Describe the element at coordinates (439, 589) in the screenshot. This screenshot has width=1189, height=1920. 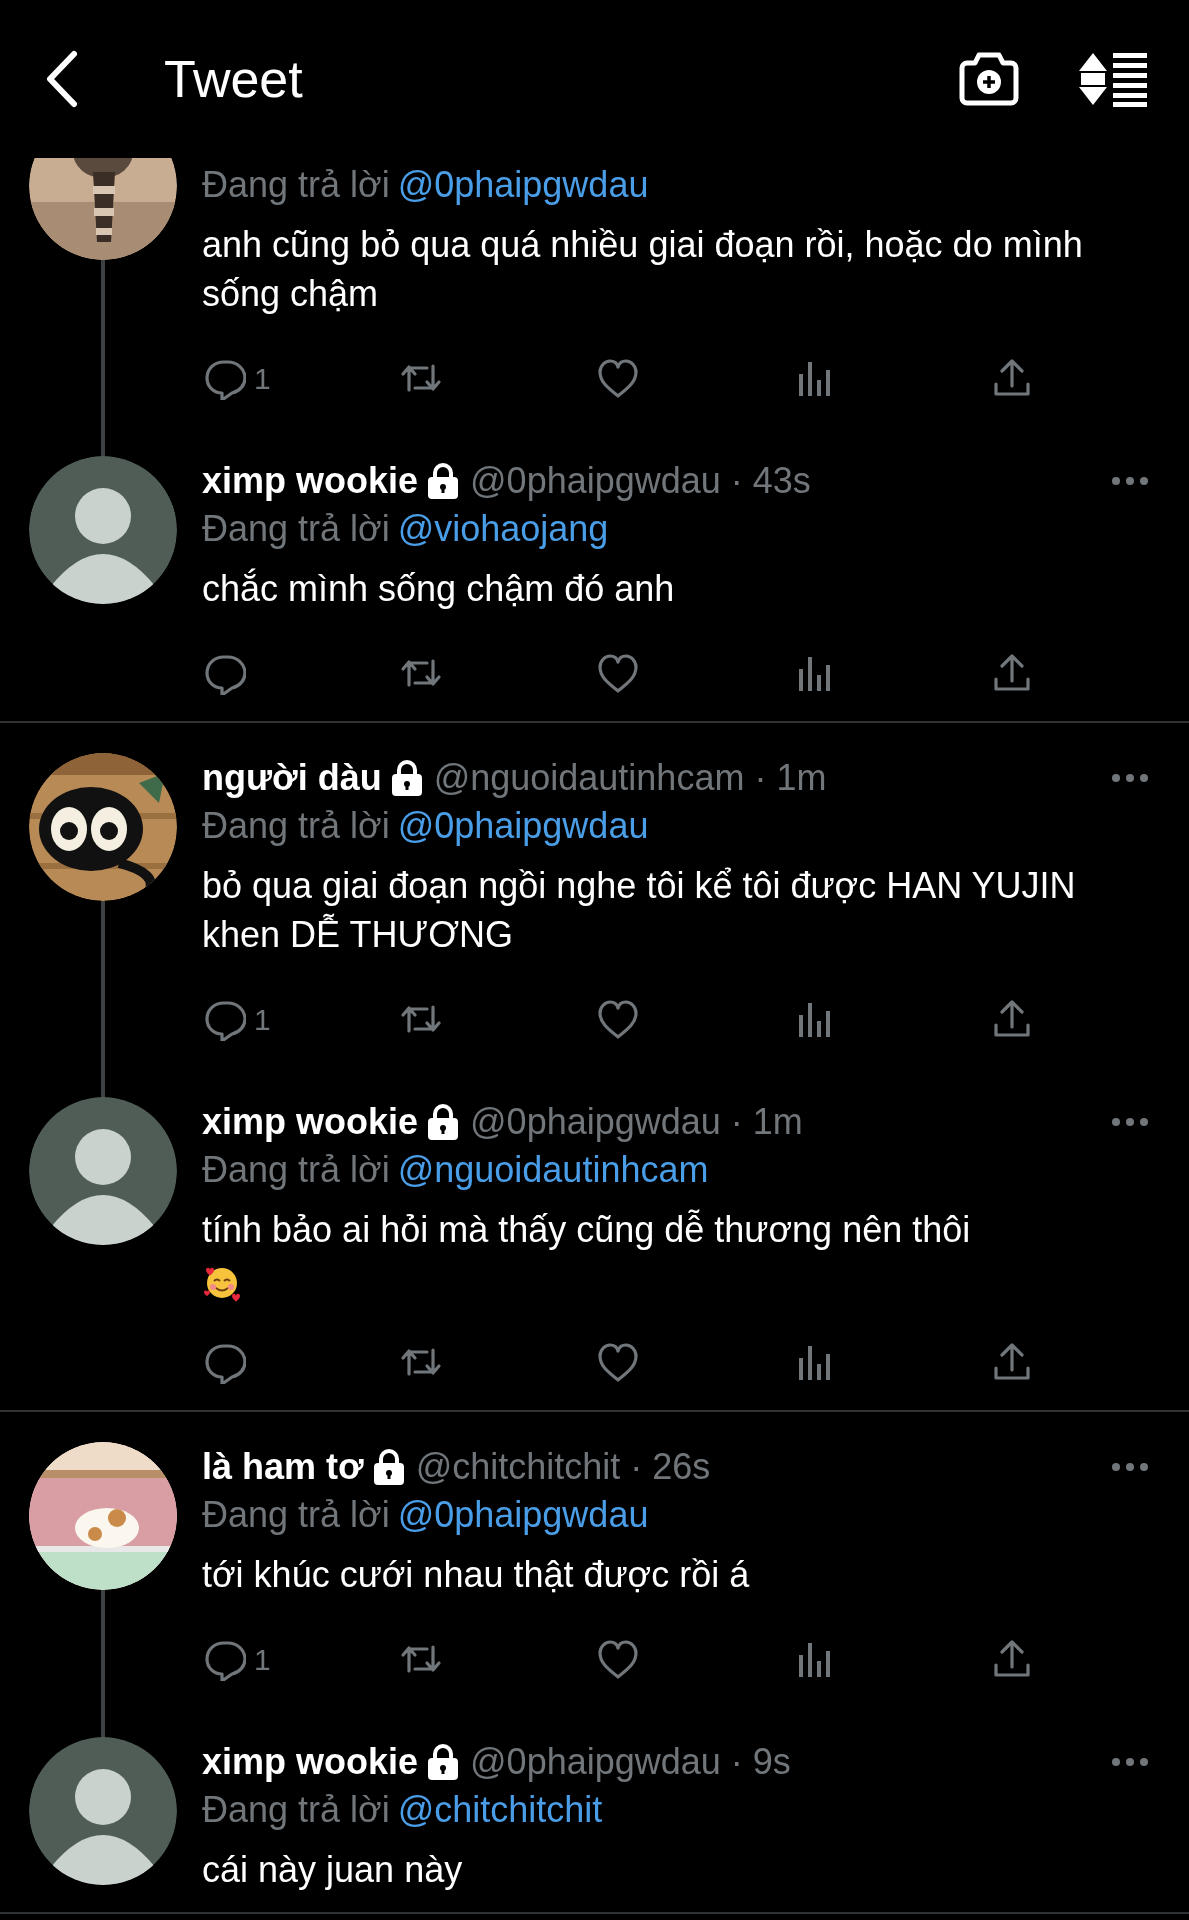
I see `tweet-text: chắc mình sống chậm đó anh` at that location.